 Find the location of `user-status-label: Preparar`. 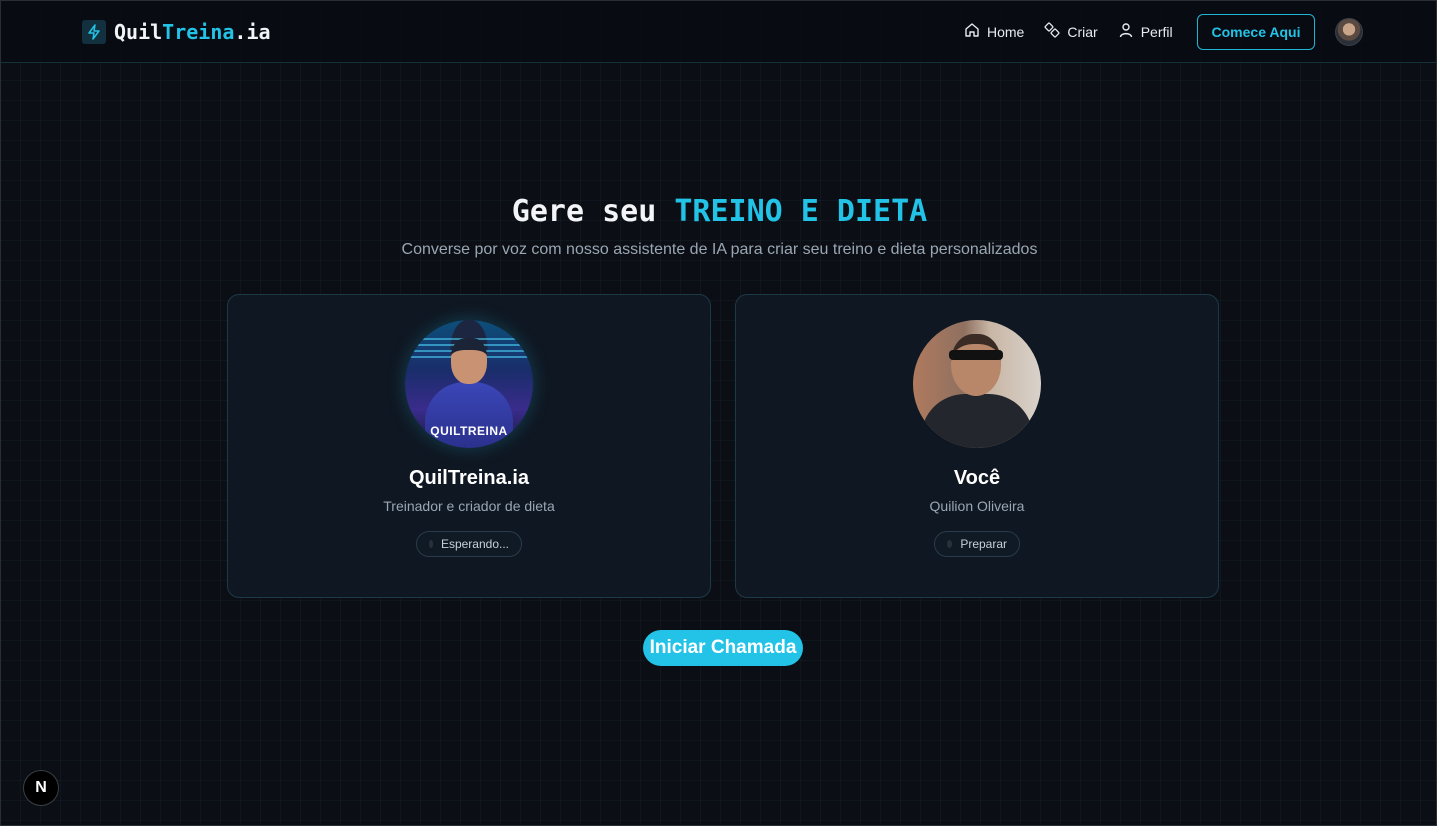

user-status-label: Preparar is located at coordinates (983, 544).